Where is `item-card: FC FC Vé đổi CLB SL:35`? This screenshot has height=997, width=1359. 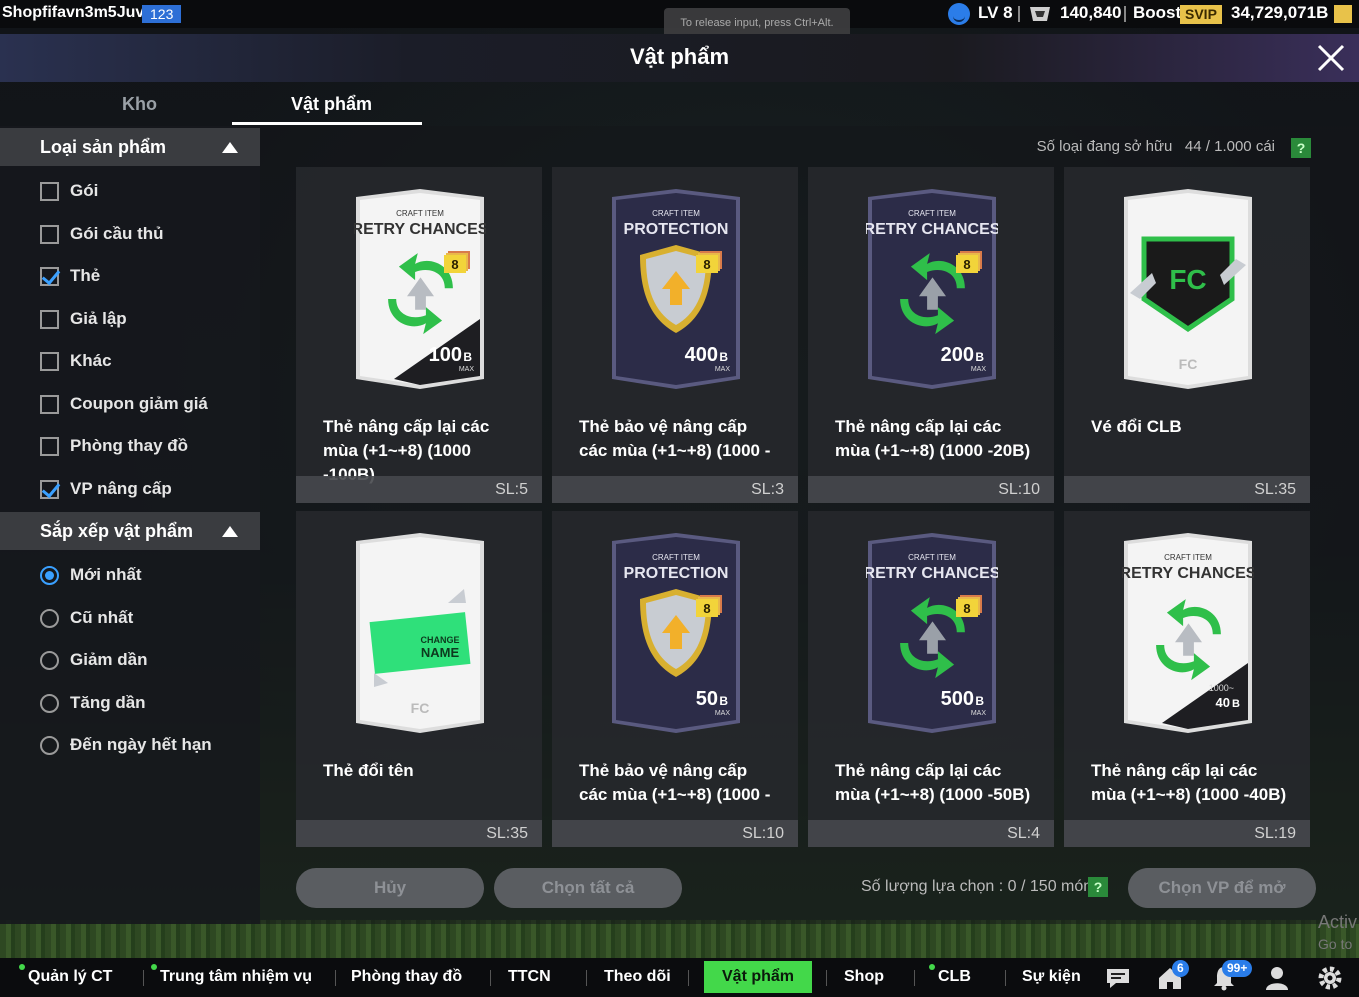
item-card: FC FC Vé đổi CLB SL:35 is located at coordinates (1187, 335).